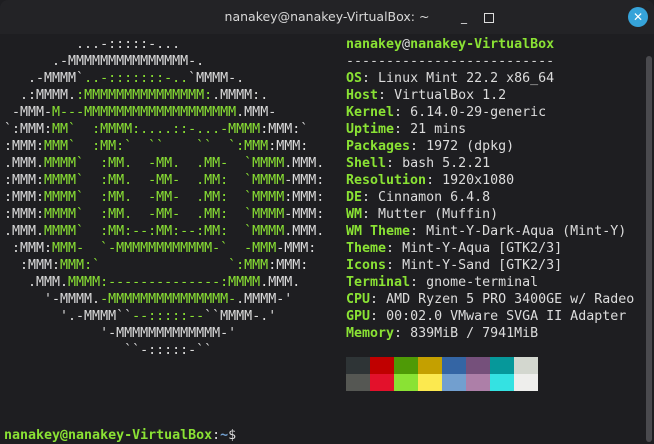 This screenshot has height=444, width=654. I want to click on logo-segment: .-MMMMMMMMMMMMMMM-., so click(104, 61).